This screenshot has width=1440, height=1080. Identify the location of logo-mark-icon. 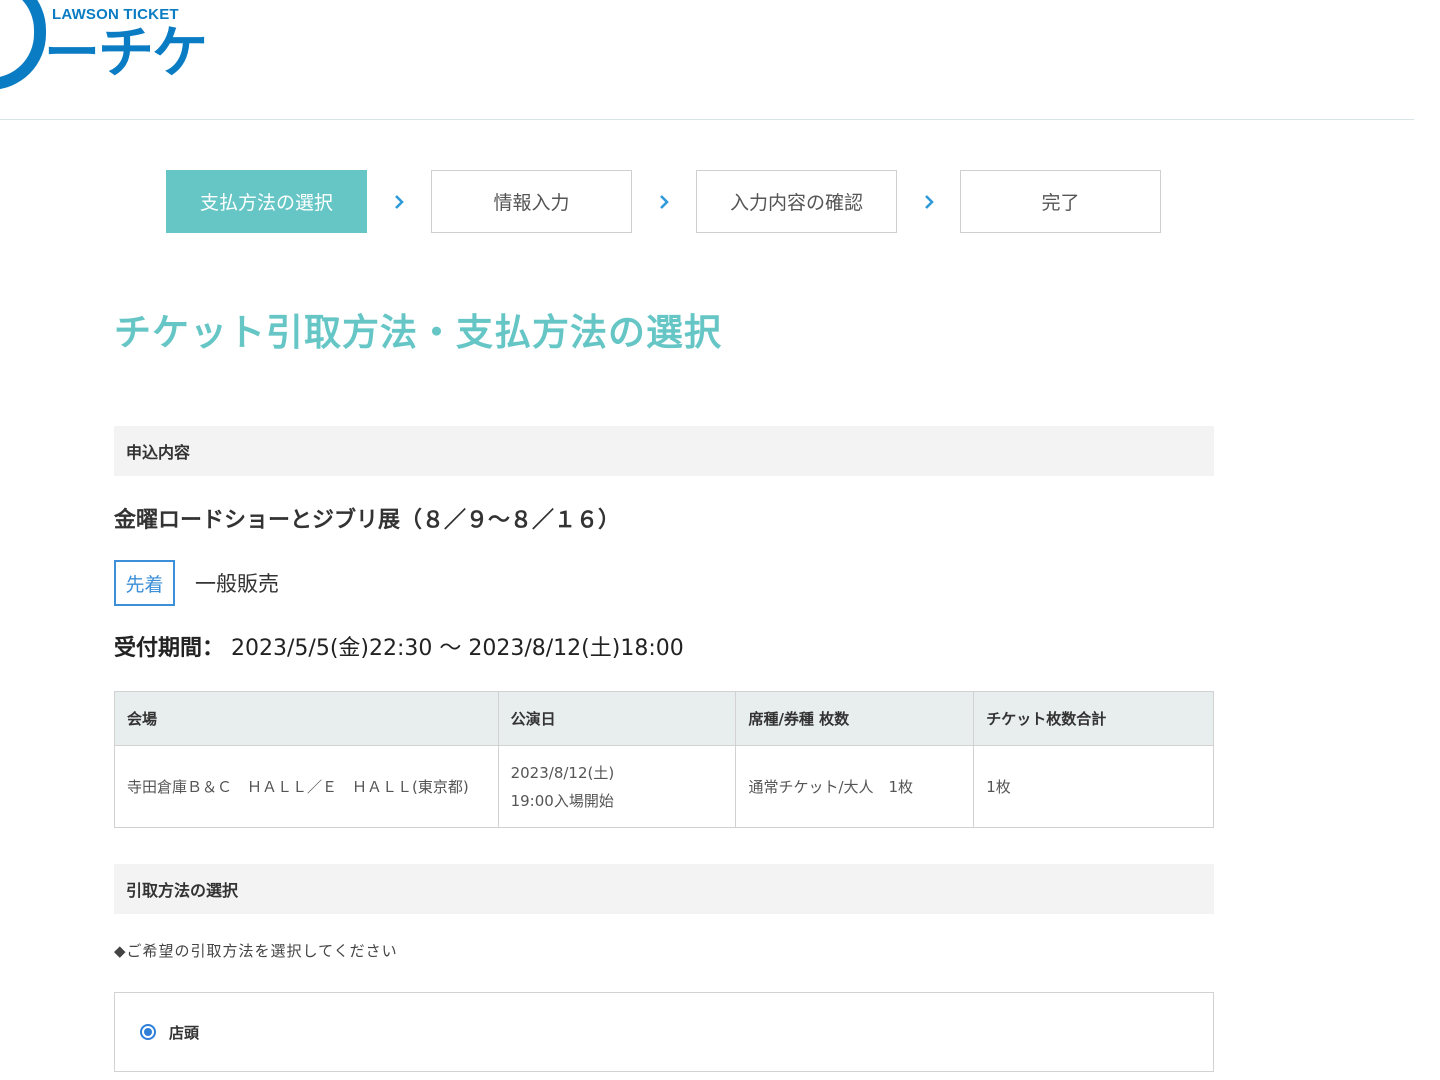
(23, 45).